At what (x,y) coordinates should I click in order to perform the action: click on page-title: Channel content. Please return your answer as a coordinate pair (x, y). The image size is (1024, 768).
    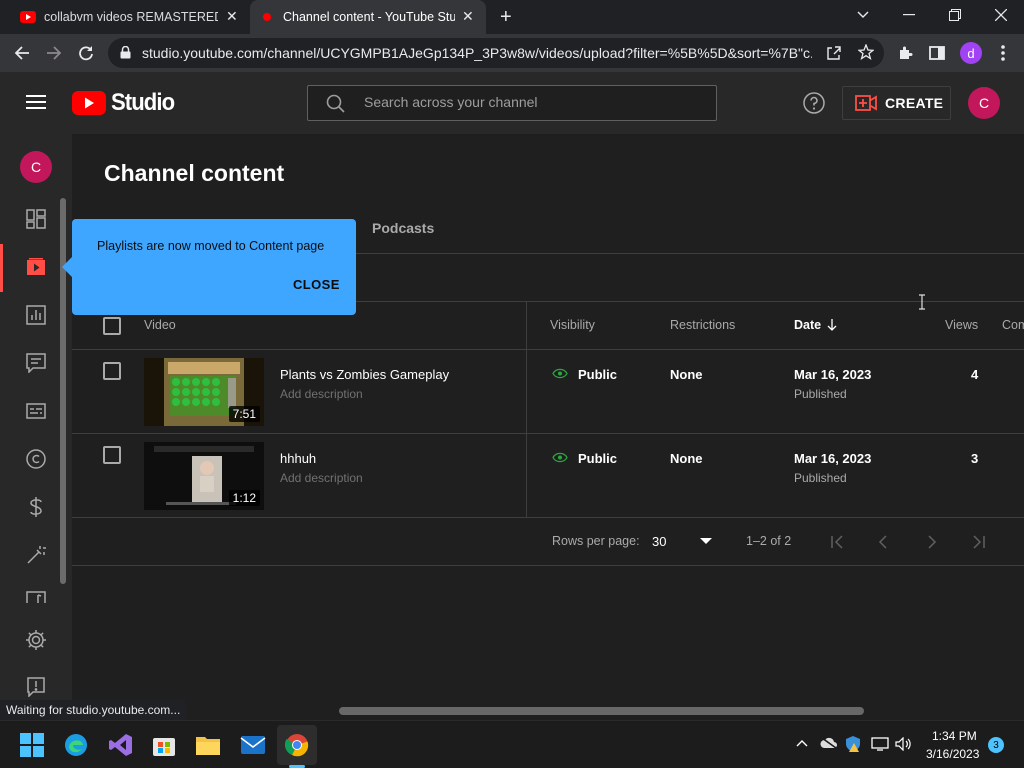
    Looking at the image, I should click on (194, 173).